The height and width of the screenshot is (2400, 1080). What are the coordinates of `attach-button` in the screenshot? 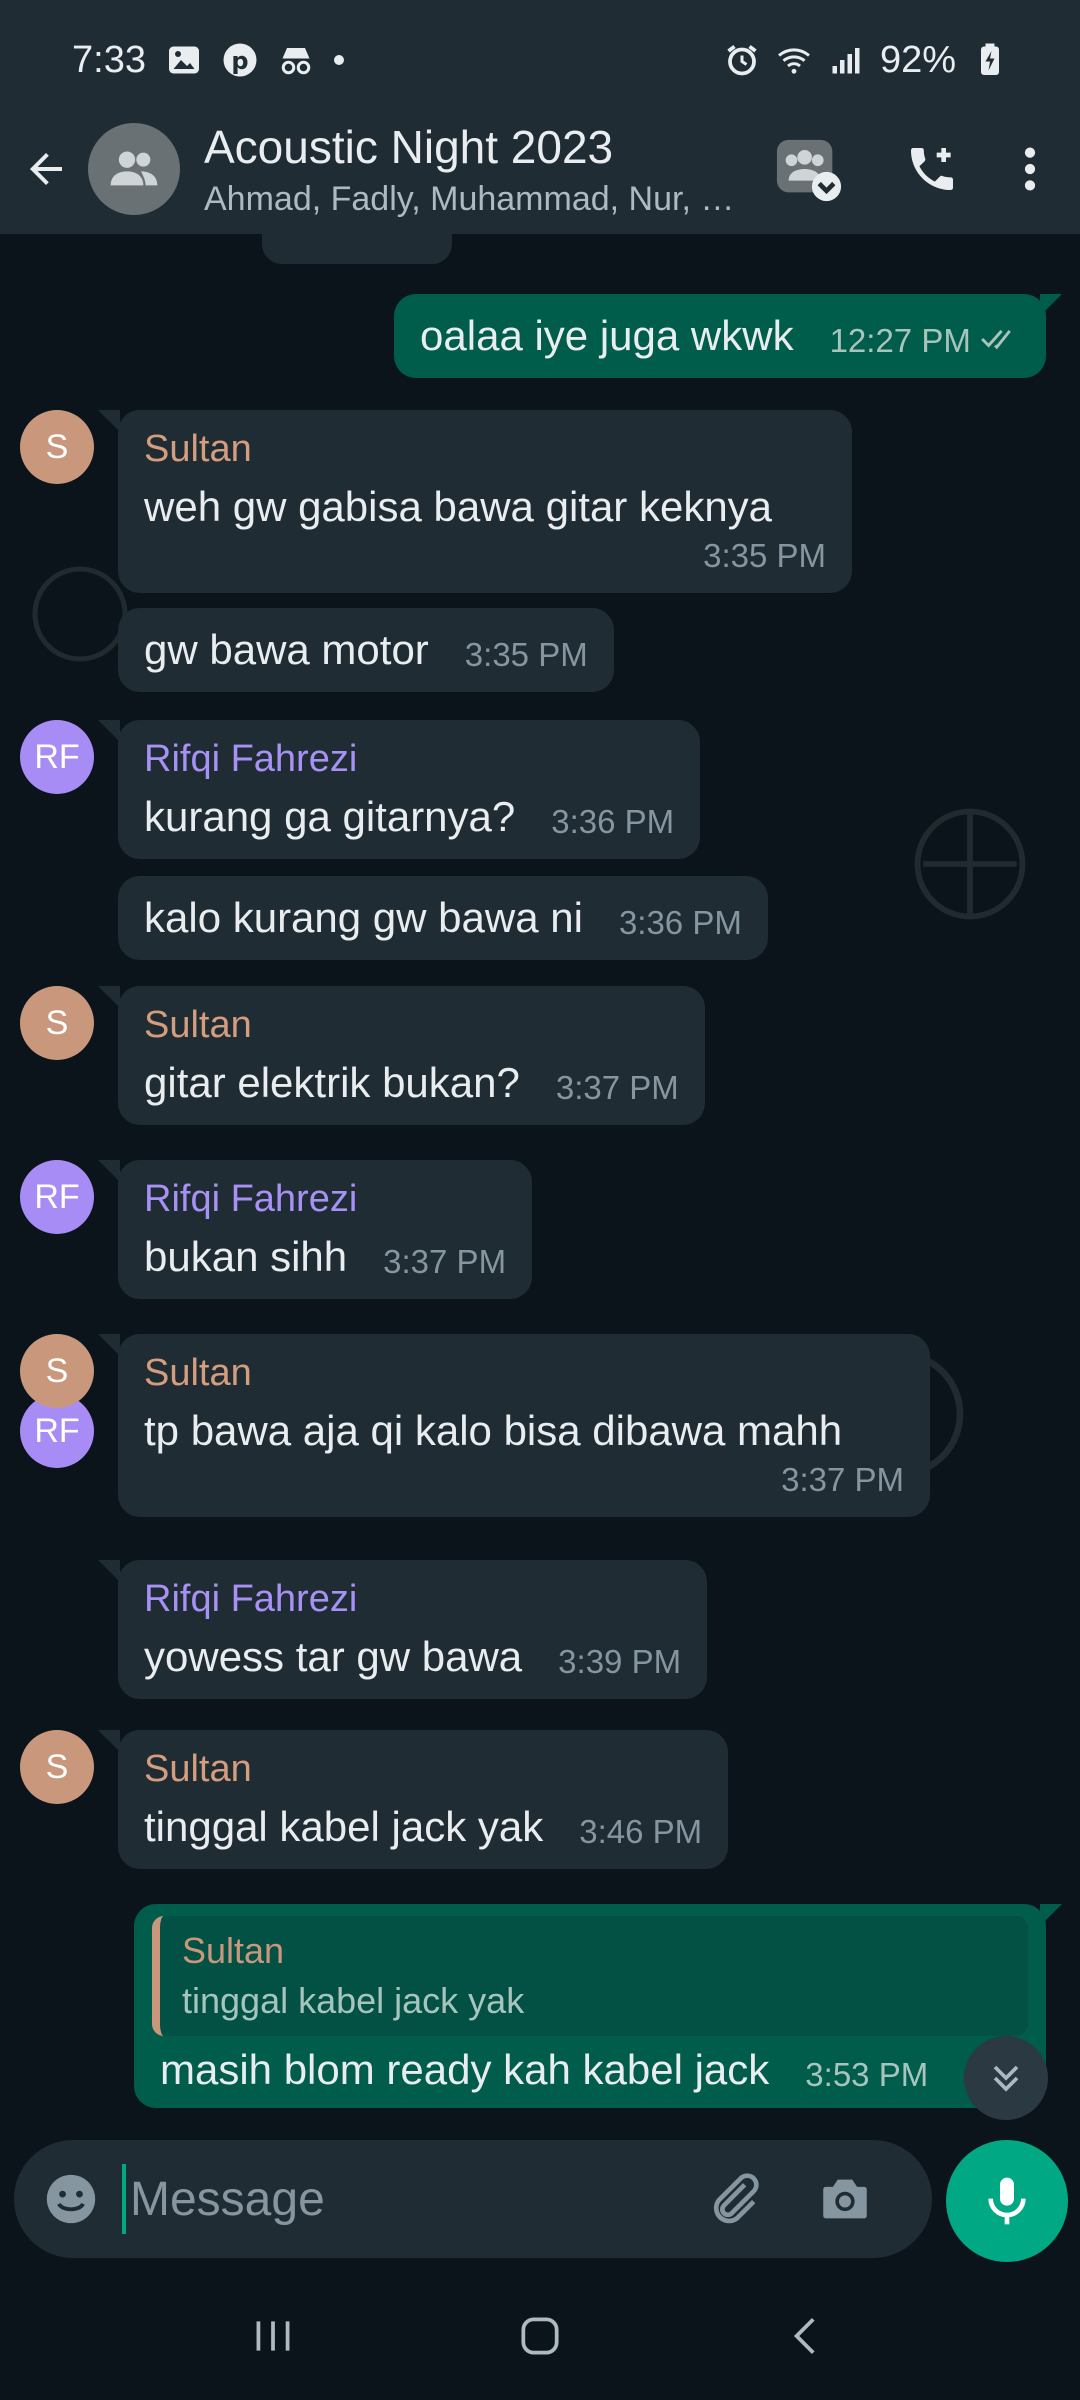 It's located at (733, 2199).